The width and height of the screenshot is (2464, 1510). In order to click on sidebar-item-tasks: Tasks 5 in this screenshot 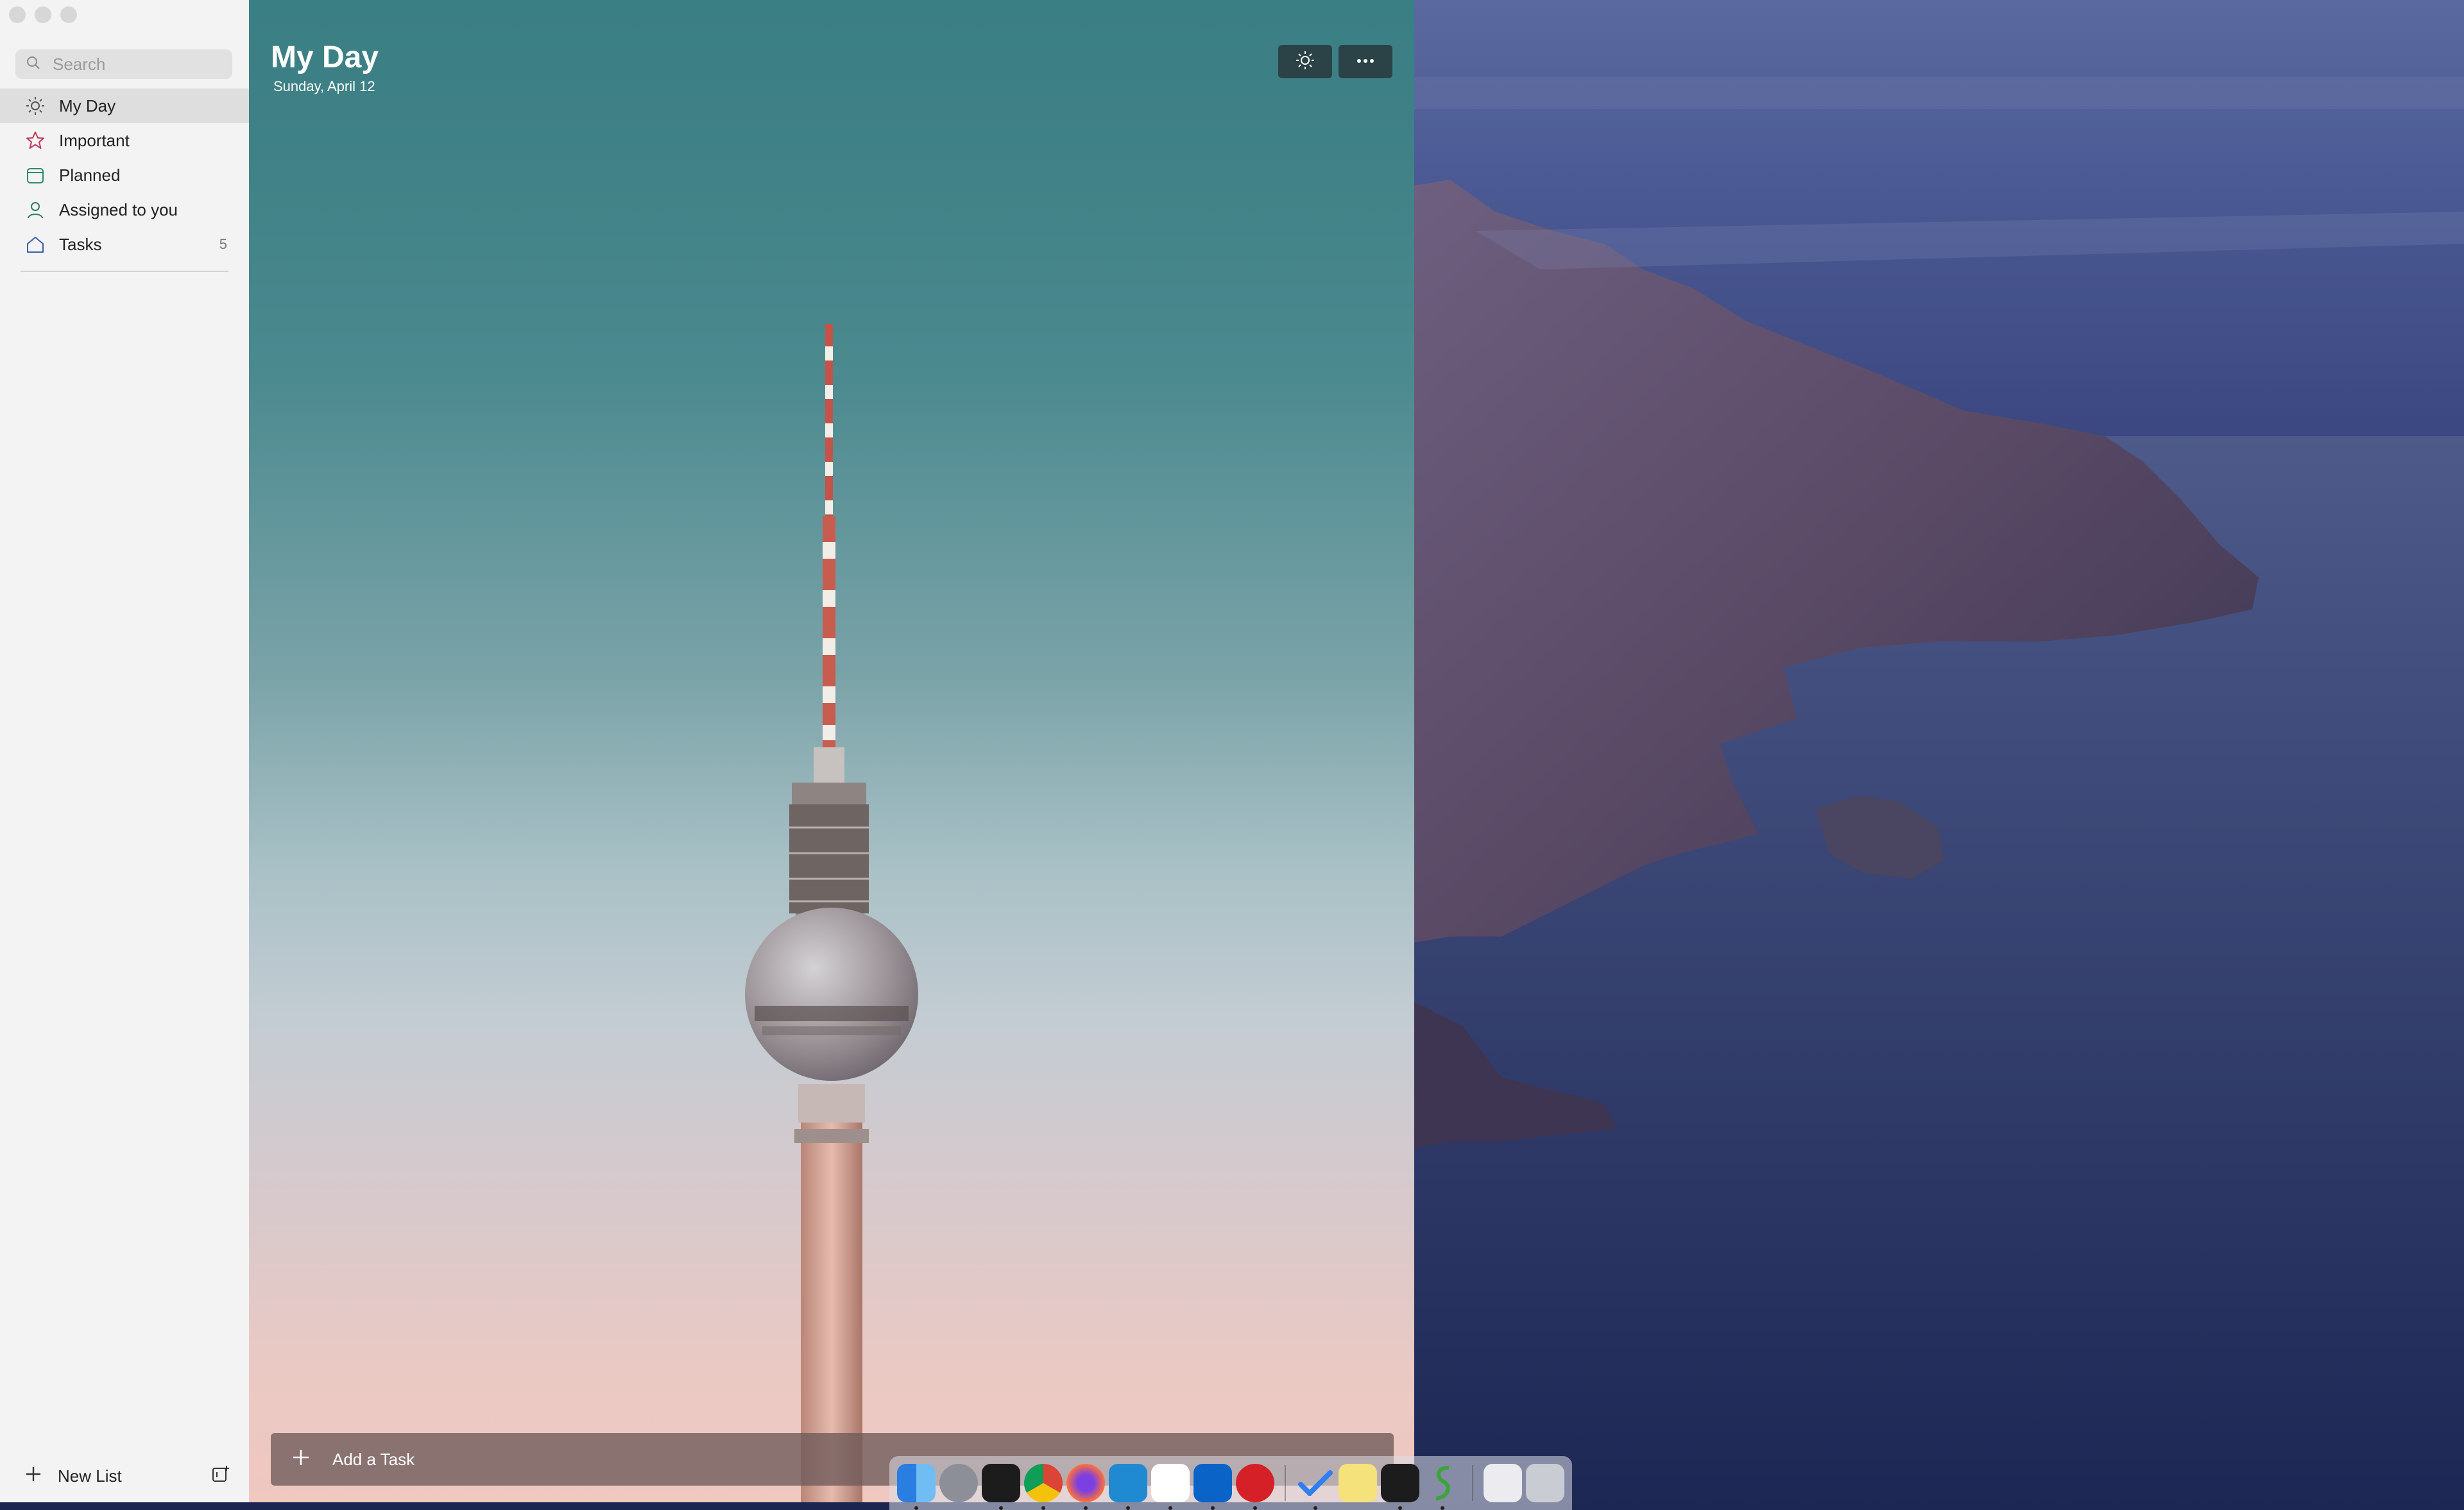, I will do `click(125, 244)`.